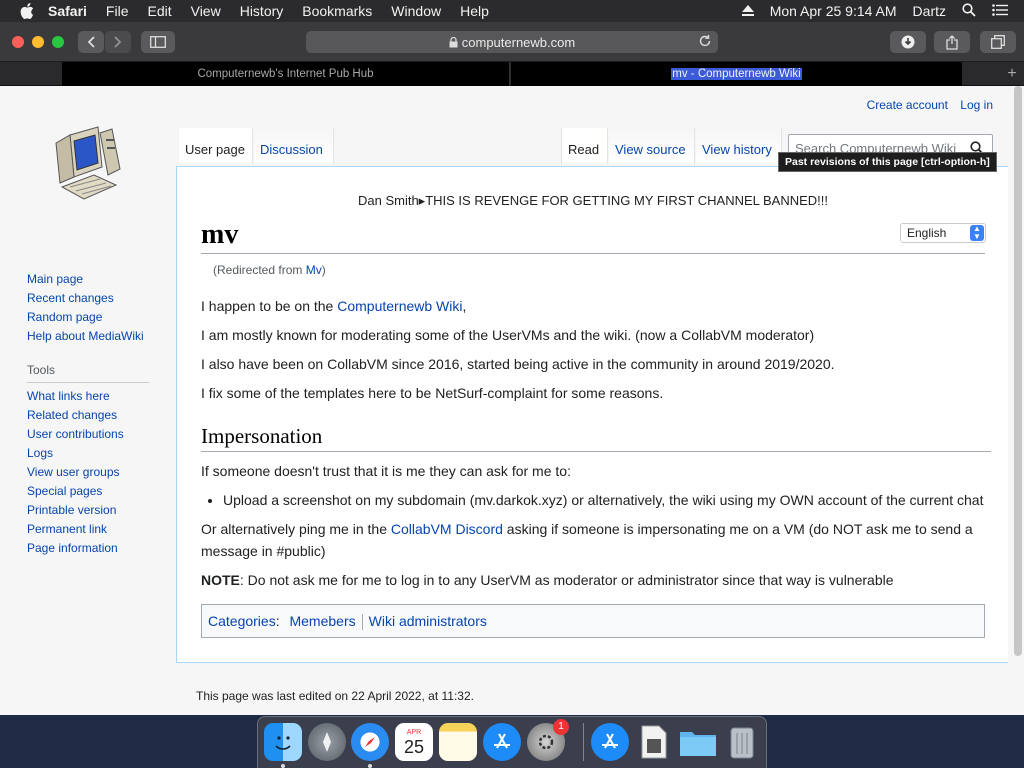  What do you see at coordinates (548, 740) in the screenshot?
I see `system-preferences-icon: 1` at bounding box center [548, 740].